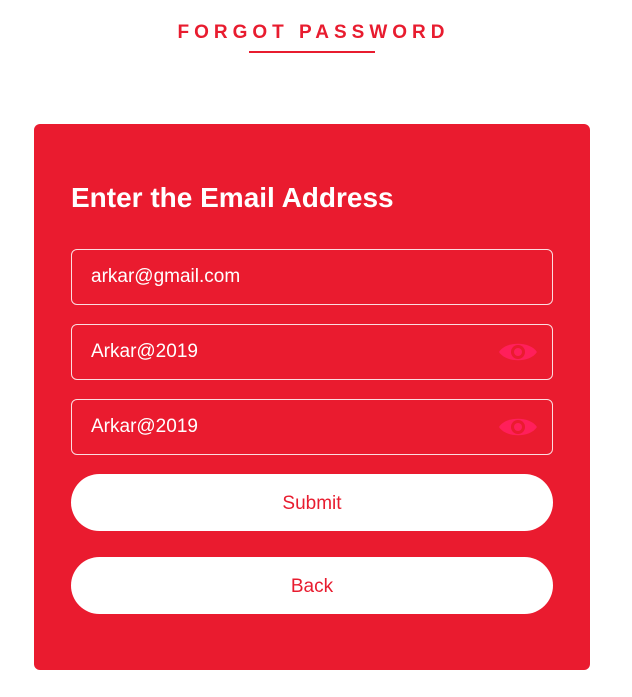 This screenshot has width=632, height=697. I want to click on confirm-password-field, so click(312, 427).